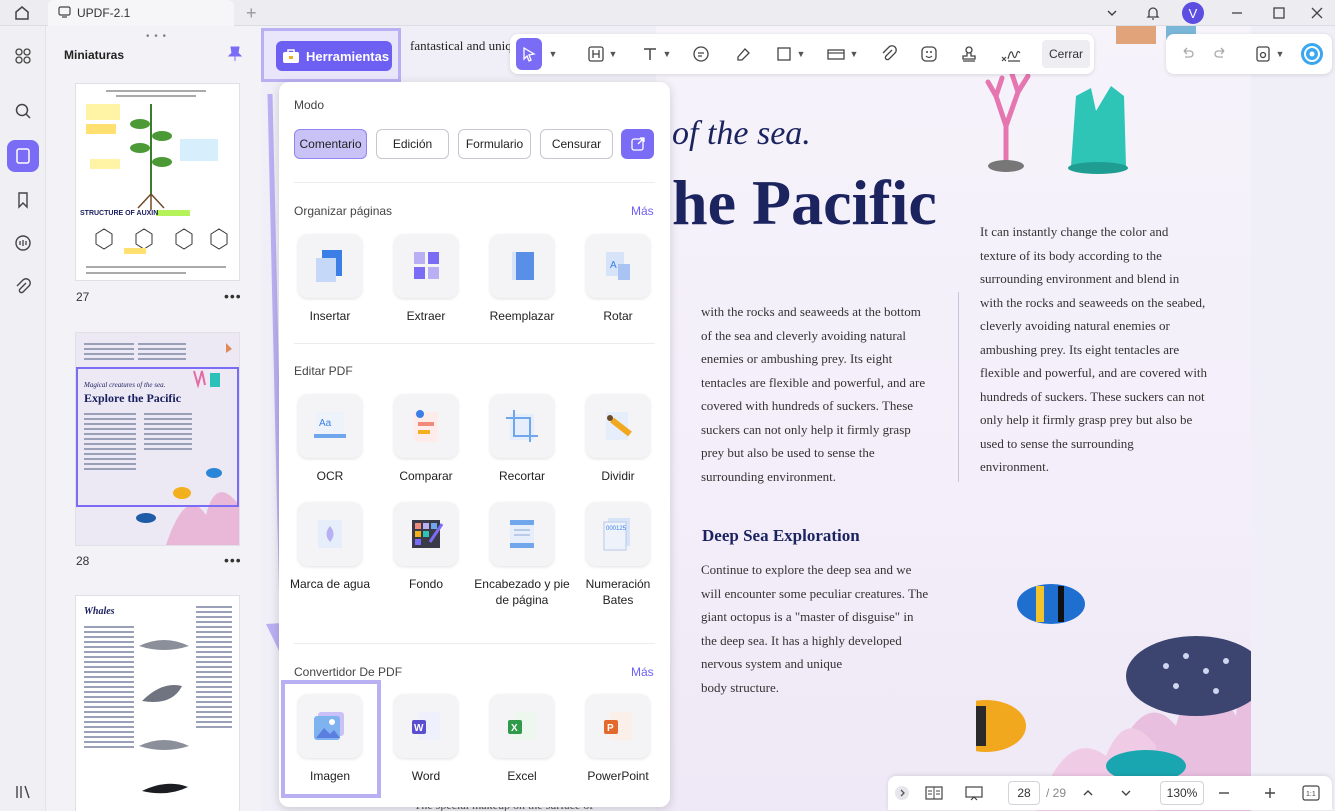 The height and width of the screenshot is (811, 1335). Describe the element at coordinates (656, 54) in the screenshot. I see `text-tool-button: ▼` at that location.